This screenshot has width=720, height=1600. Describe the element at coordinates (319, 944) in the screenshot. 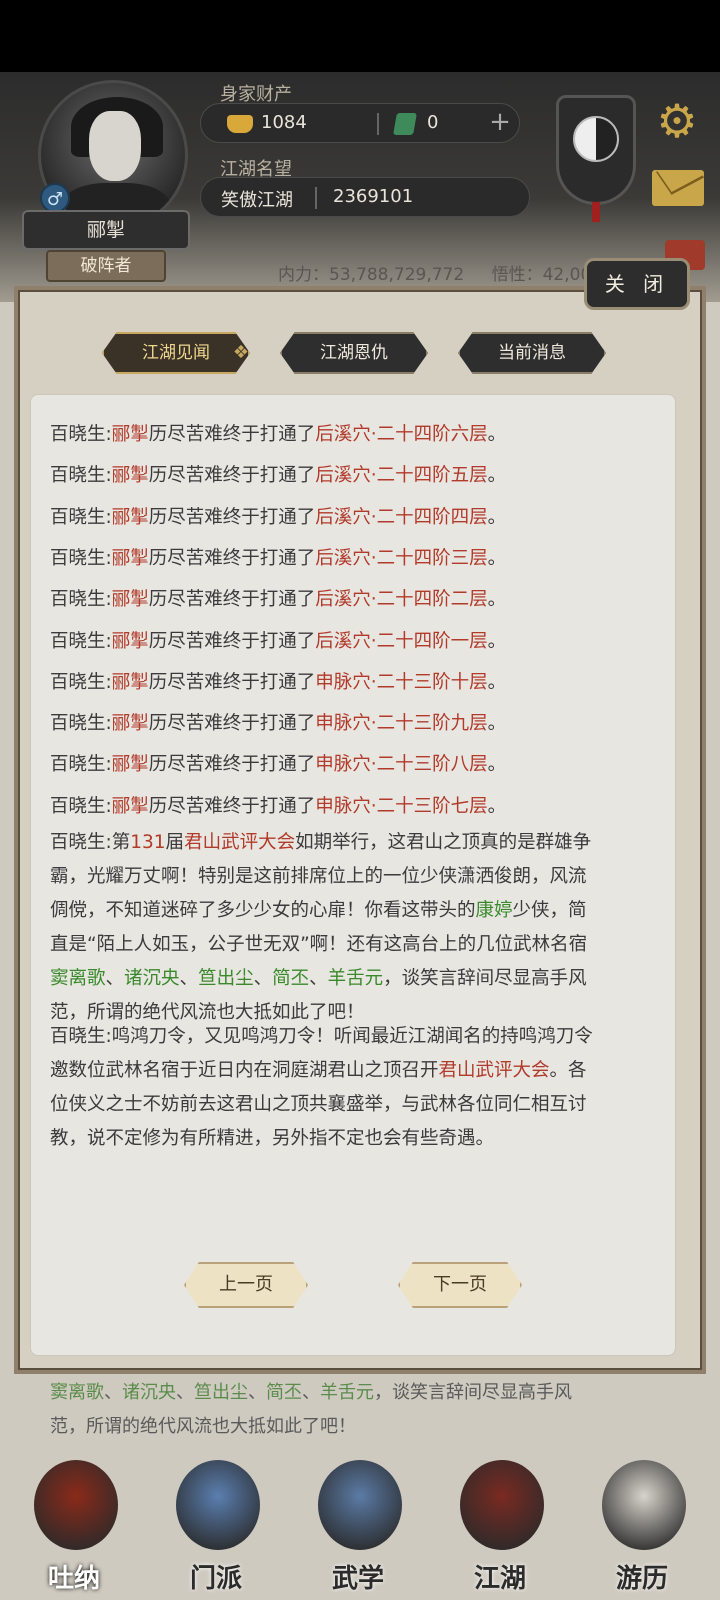

I see `text-segment: 直是“陌上人如玉，公子世无双”啊！还有这高台上的几位武林名宿` at that location.